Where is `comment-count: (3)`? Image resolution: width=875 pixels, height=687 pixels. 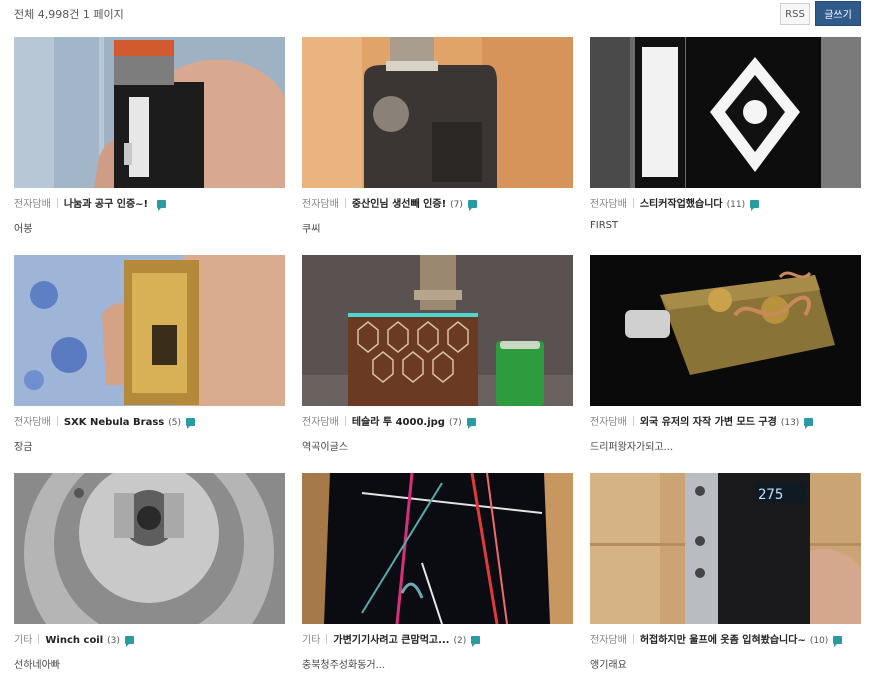 comment-count: (3) is located at coordinates (113, 641).